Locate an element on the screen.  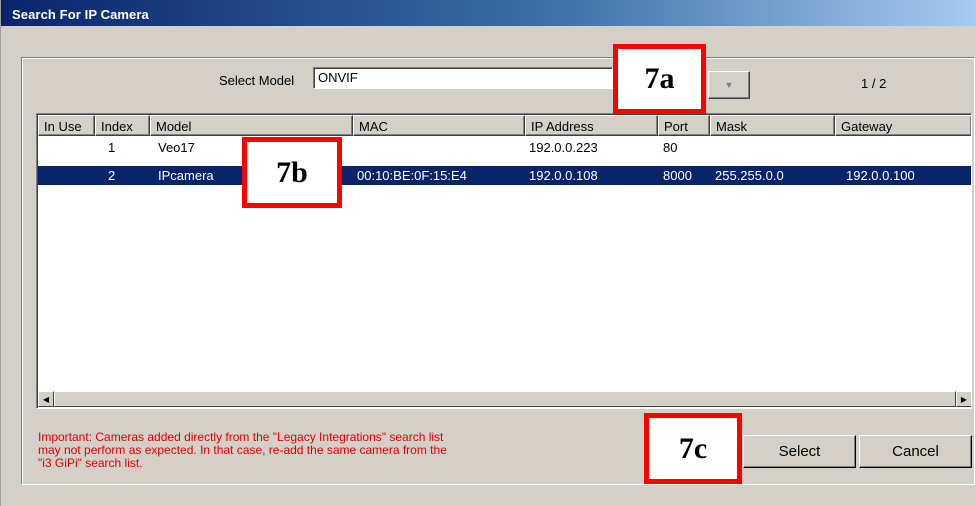
cell-gateway: 192.0.0.100 is located at coordinates (880, 175).